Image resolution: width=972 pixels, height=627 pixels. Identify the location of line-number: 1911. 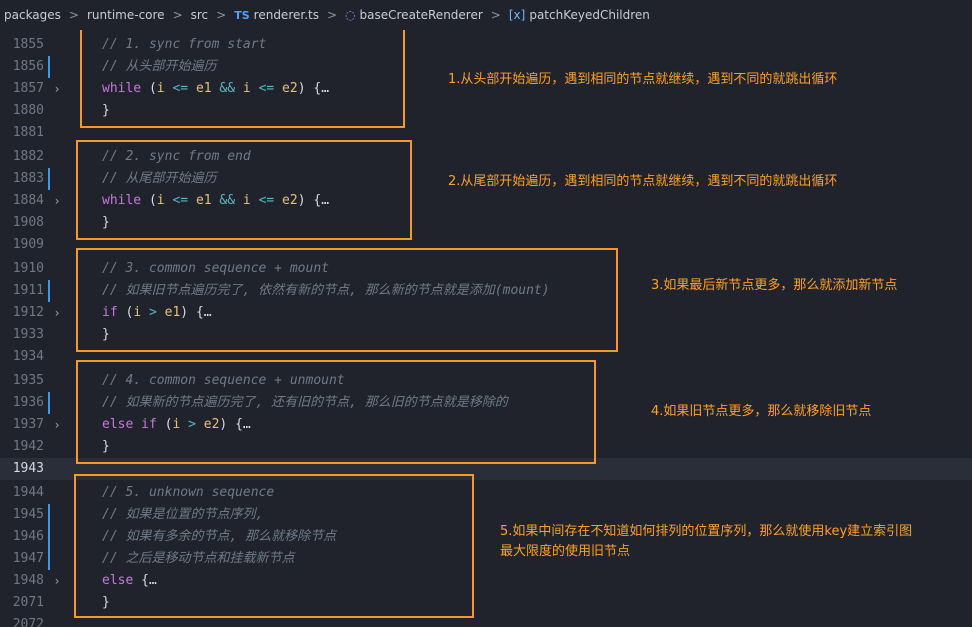
(28, 290).